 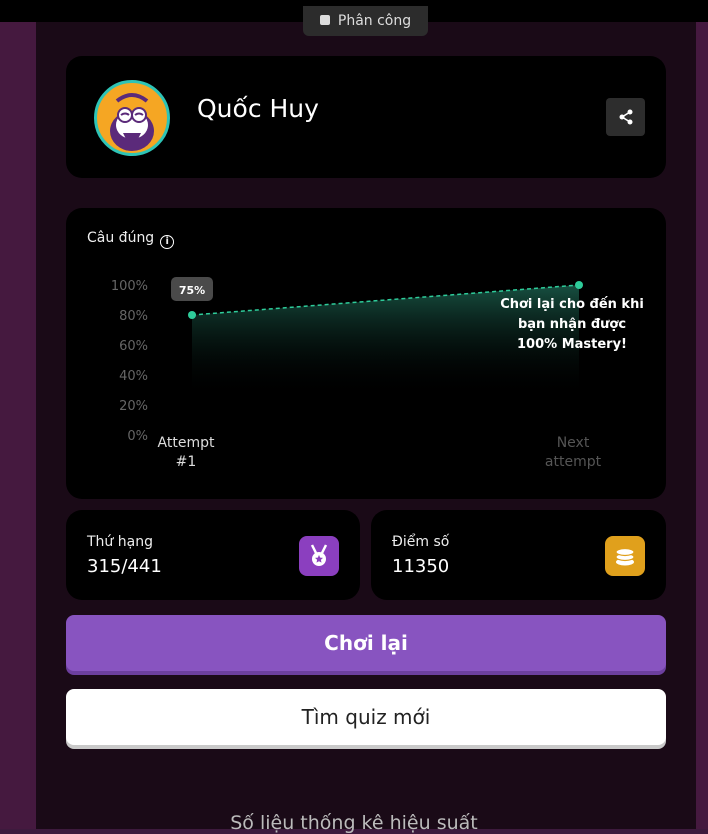 What do you see at coordinates (133, 406) in the screenshot?
I see `y-tick-label: 20%` at bounding box center [133, 406].